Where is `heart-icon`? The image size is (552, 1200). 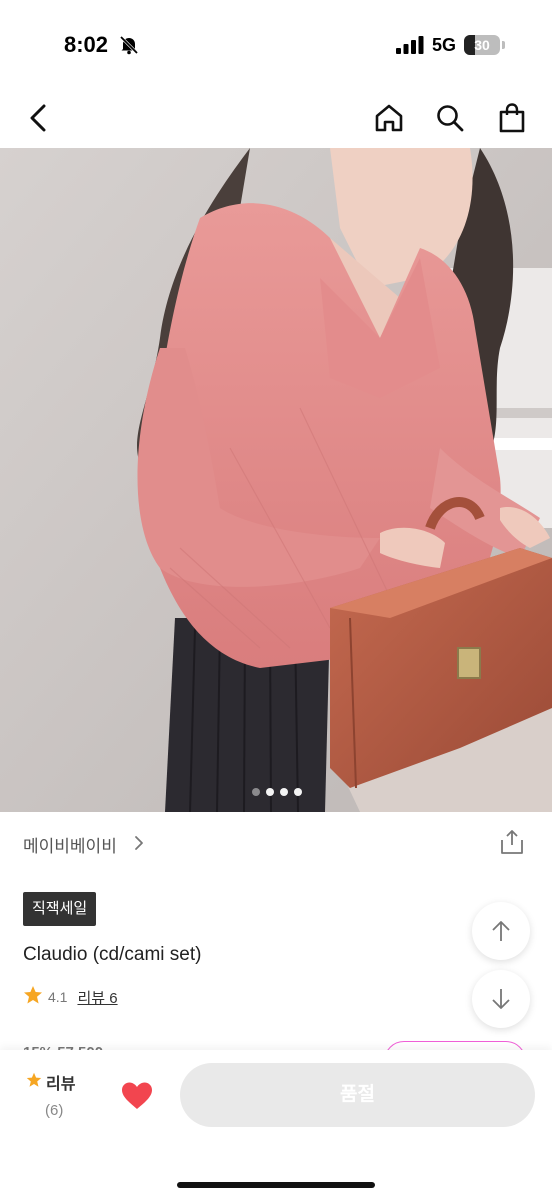
heart-icon is located at coordinates (137, 1095).